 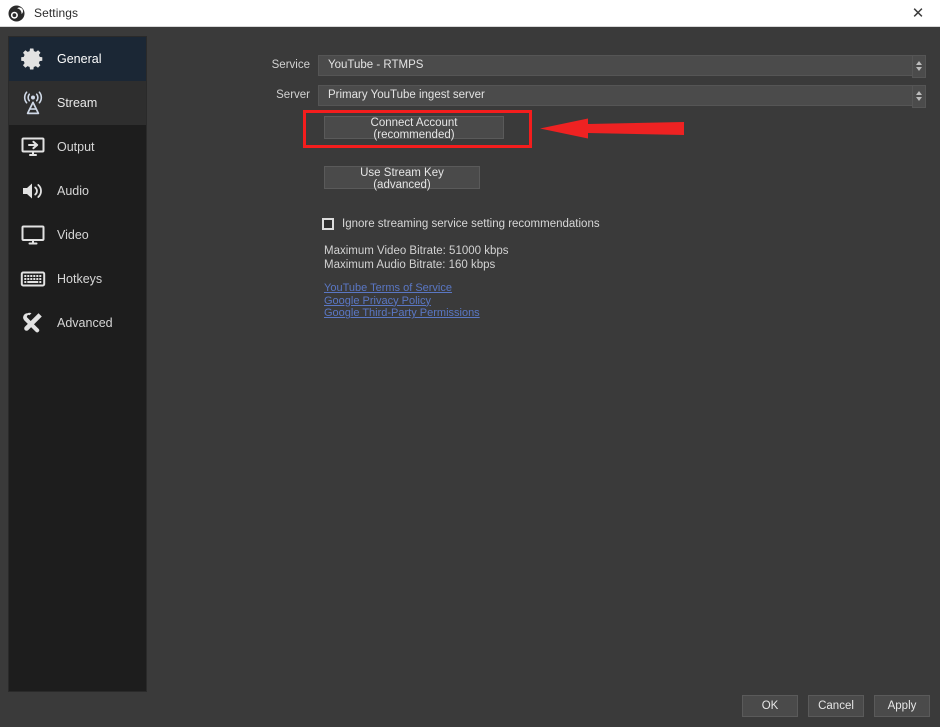 I want to click on sidebar-item-stream: Stream, so click(x=77, y=103).